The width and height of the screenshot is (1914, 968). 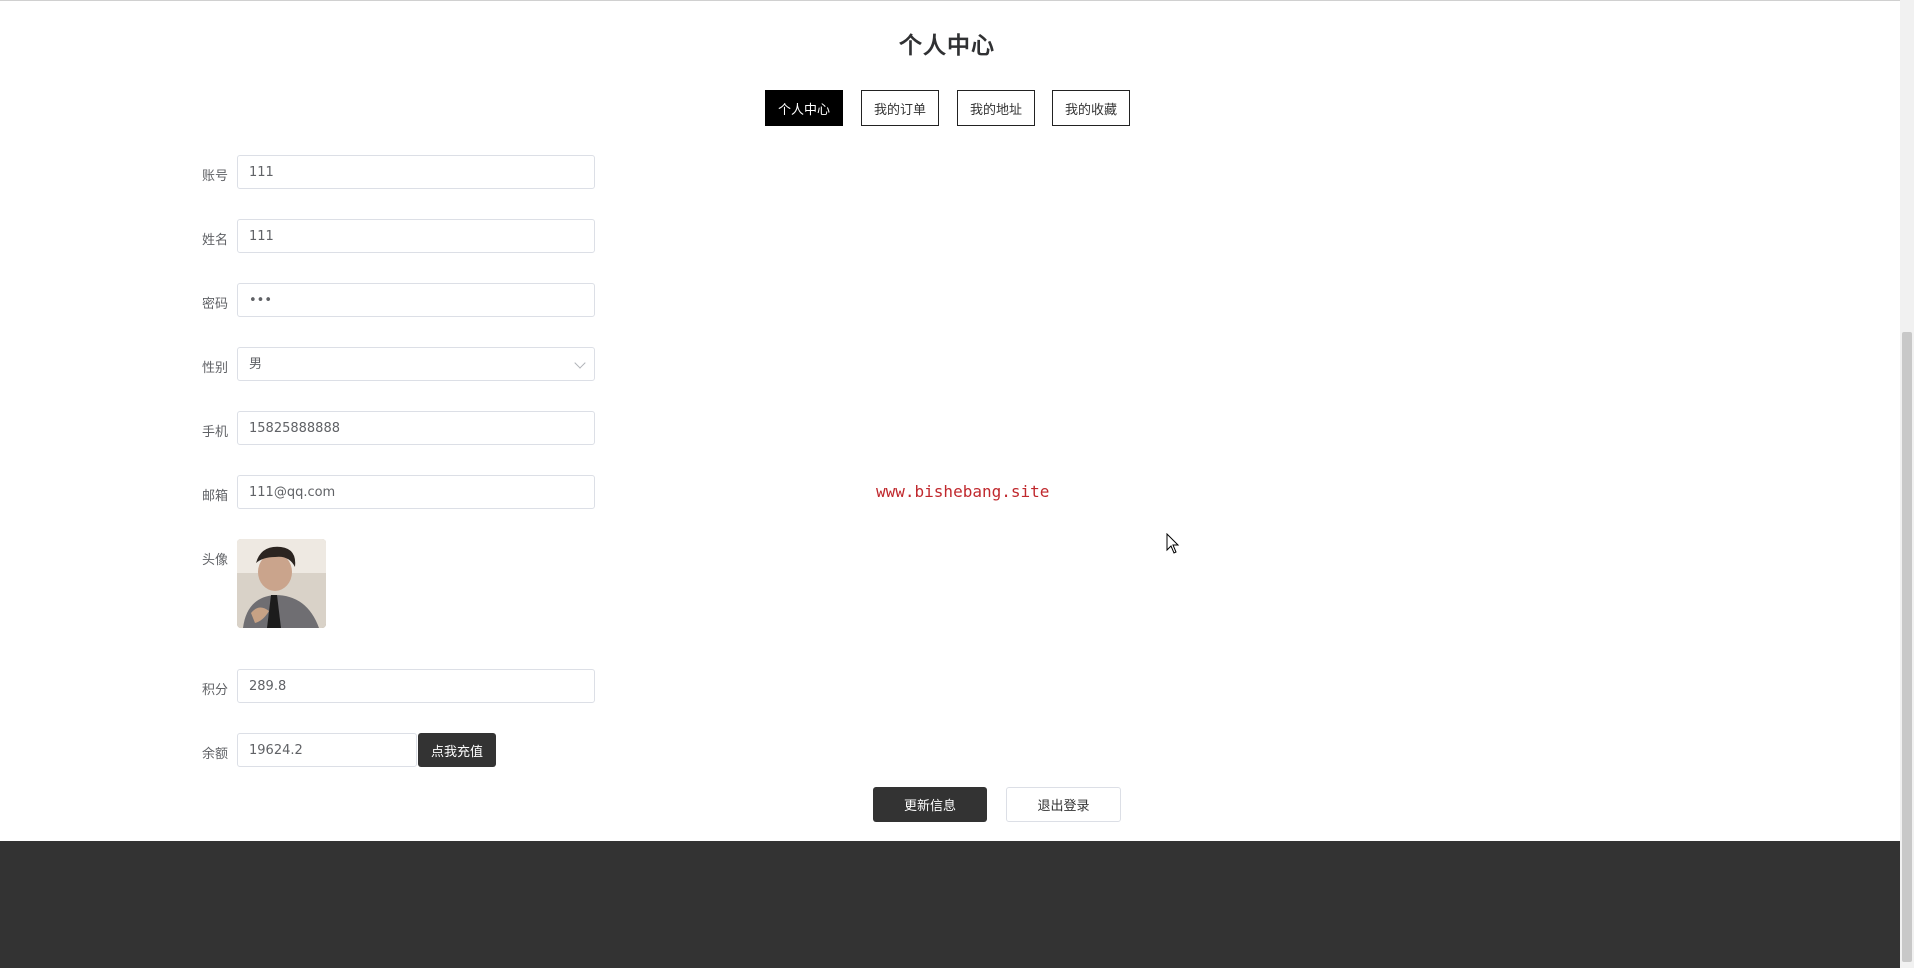 What do you see at coordinates (900, 108) in the screenshot?
I see `tab-orders: 我的订单` at bounding box center [900, 108].